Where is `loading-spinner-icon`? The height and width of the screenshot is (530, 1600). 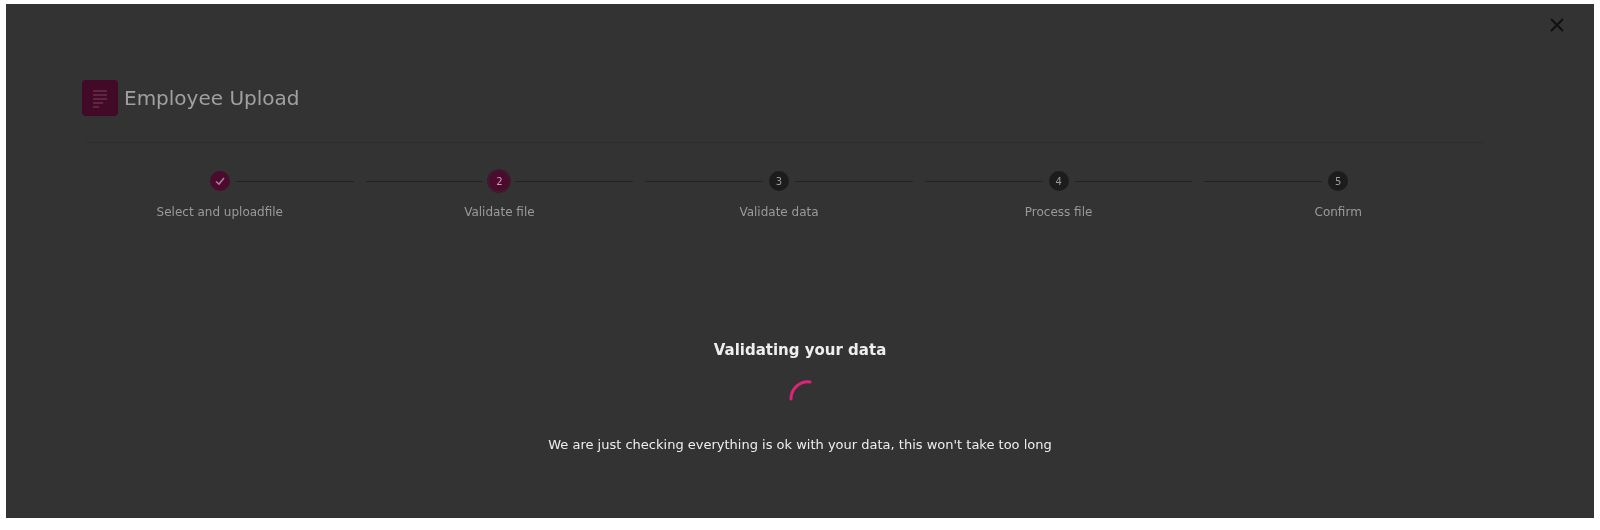
loading-spinner-icon is located at coordinates (800, 390).